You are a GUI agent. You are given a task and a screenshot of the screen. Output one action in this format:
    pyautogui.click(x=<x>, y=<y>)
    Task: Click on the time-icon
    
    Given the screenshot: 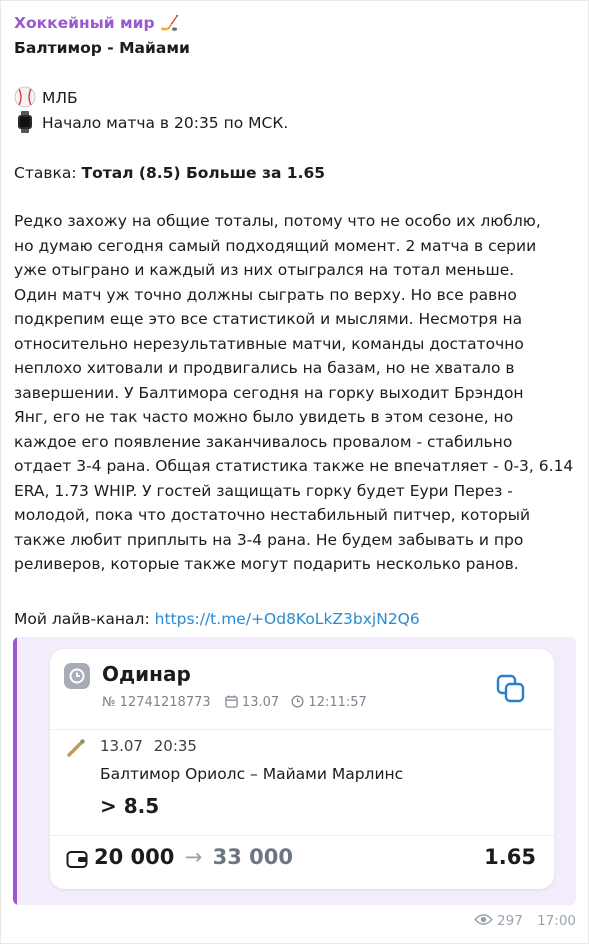 What is the action you would take?
    pyautogui.click(x=299, y=702)
    